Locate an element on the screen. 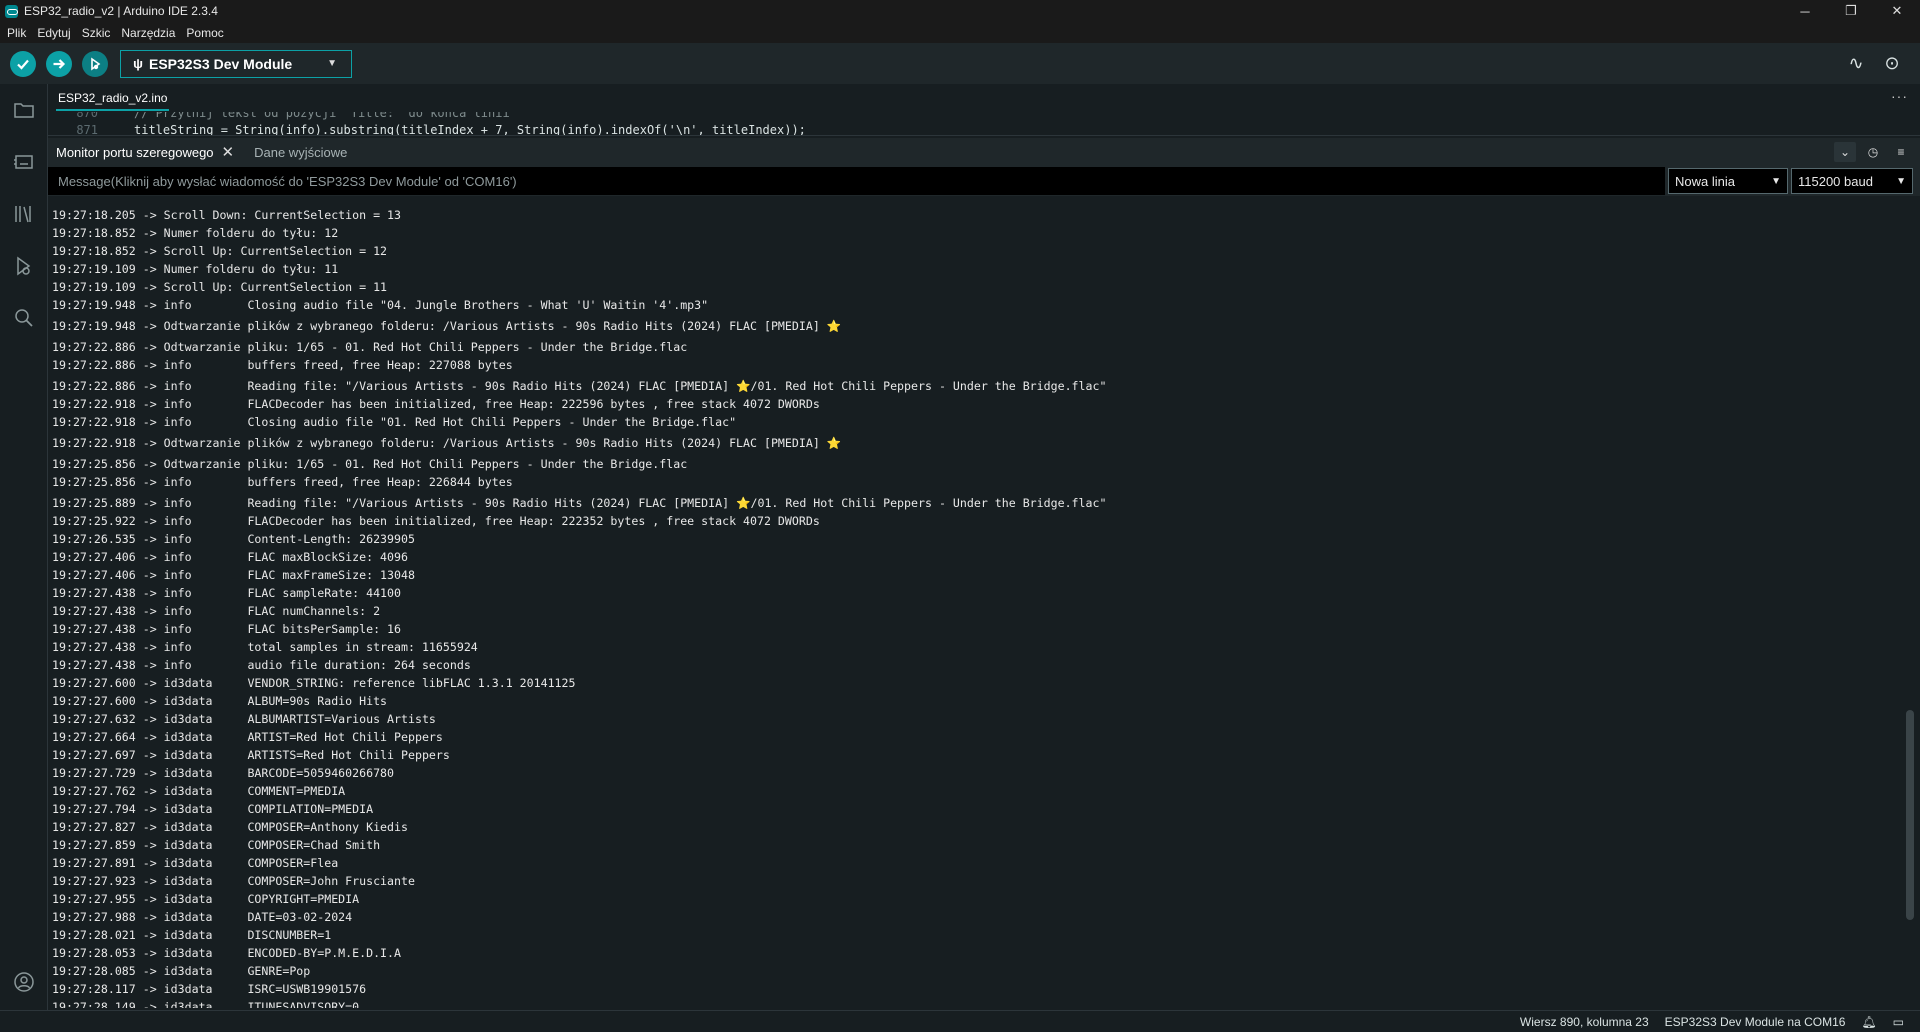 The height and width of the screenshot is (1032, 1920). line-ending-select: Nowa linia ▼ is located at coordinates (1728, 181).